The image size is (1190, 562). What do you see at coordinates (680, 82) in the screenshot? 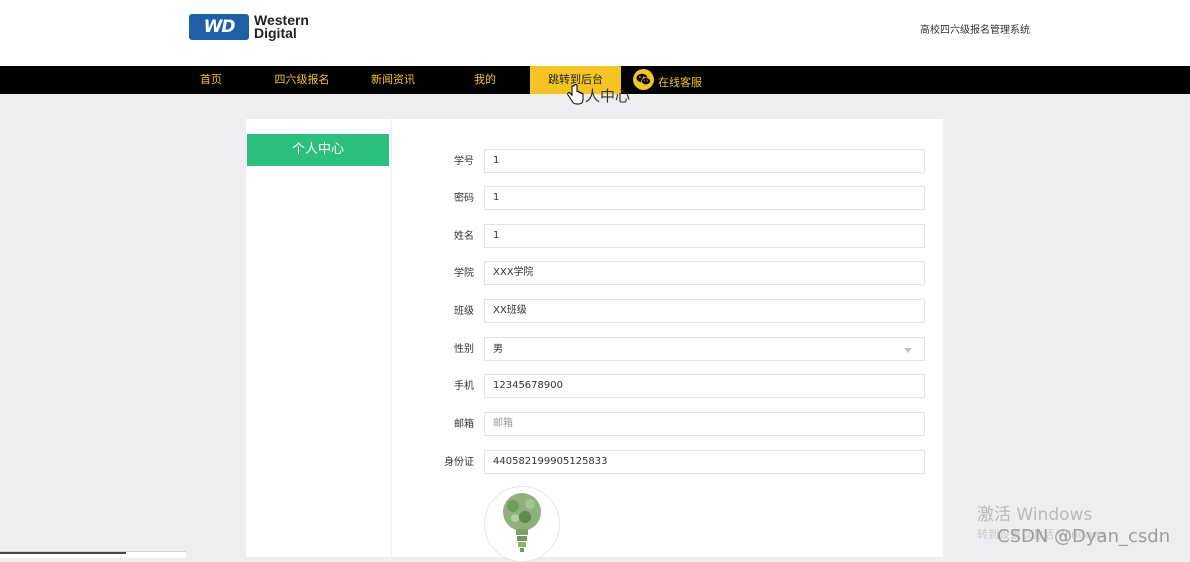
I see `online-service-label: 在线客服` at bounding box center [680, 82].